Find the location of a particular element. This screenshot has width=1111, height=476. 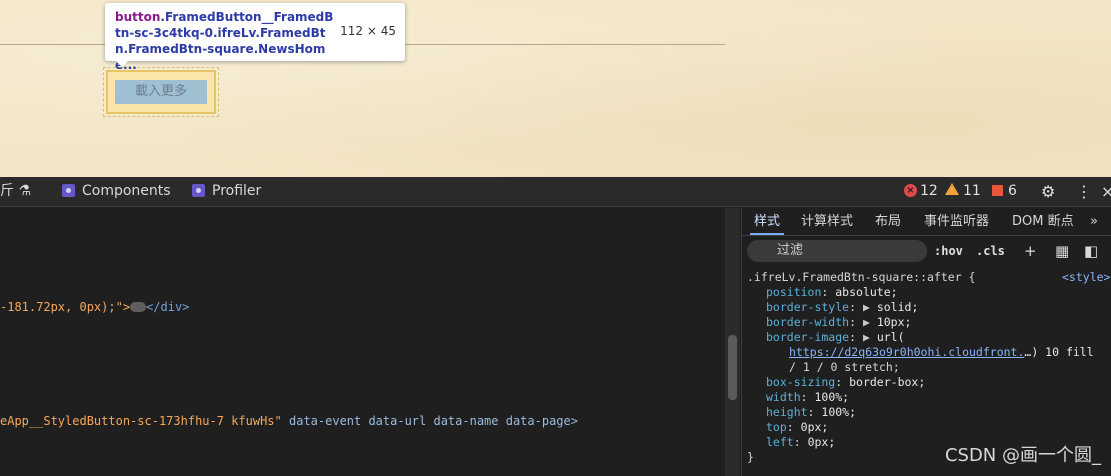

tooltip-arrow is located at coordinates (122, 63).